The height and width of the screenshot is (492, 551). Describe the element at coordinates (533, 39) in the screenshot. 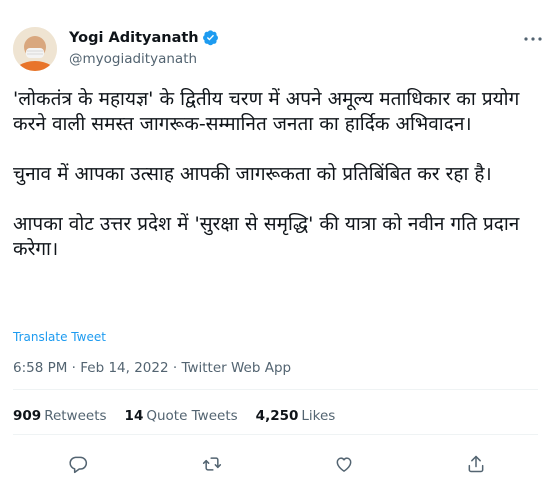

I see `more-icon` at that location.